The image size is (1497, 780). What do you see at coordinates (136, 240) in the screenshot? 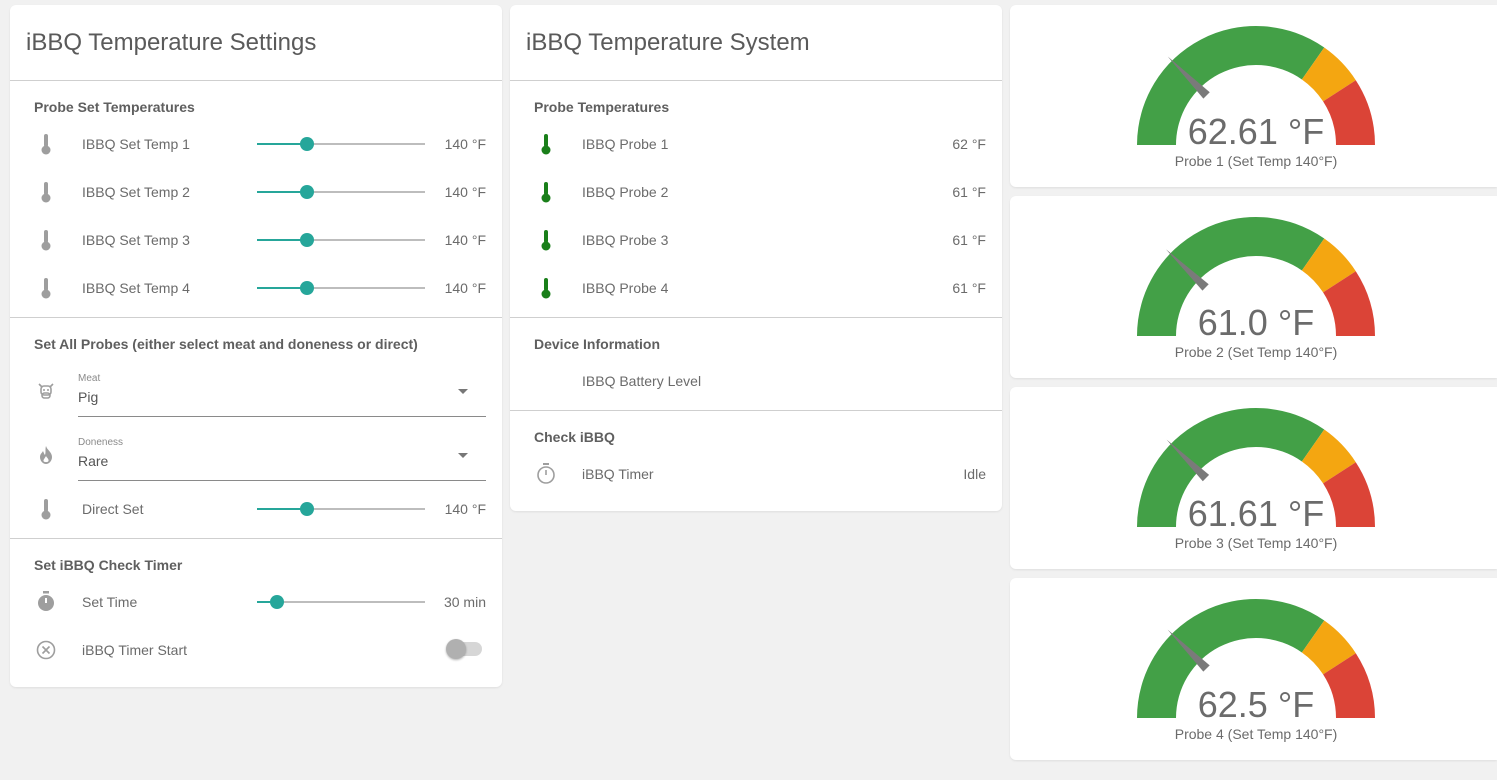
I see `set-temp-label: IBBQ Set Temp 3` at bounding box center [136, 240].